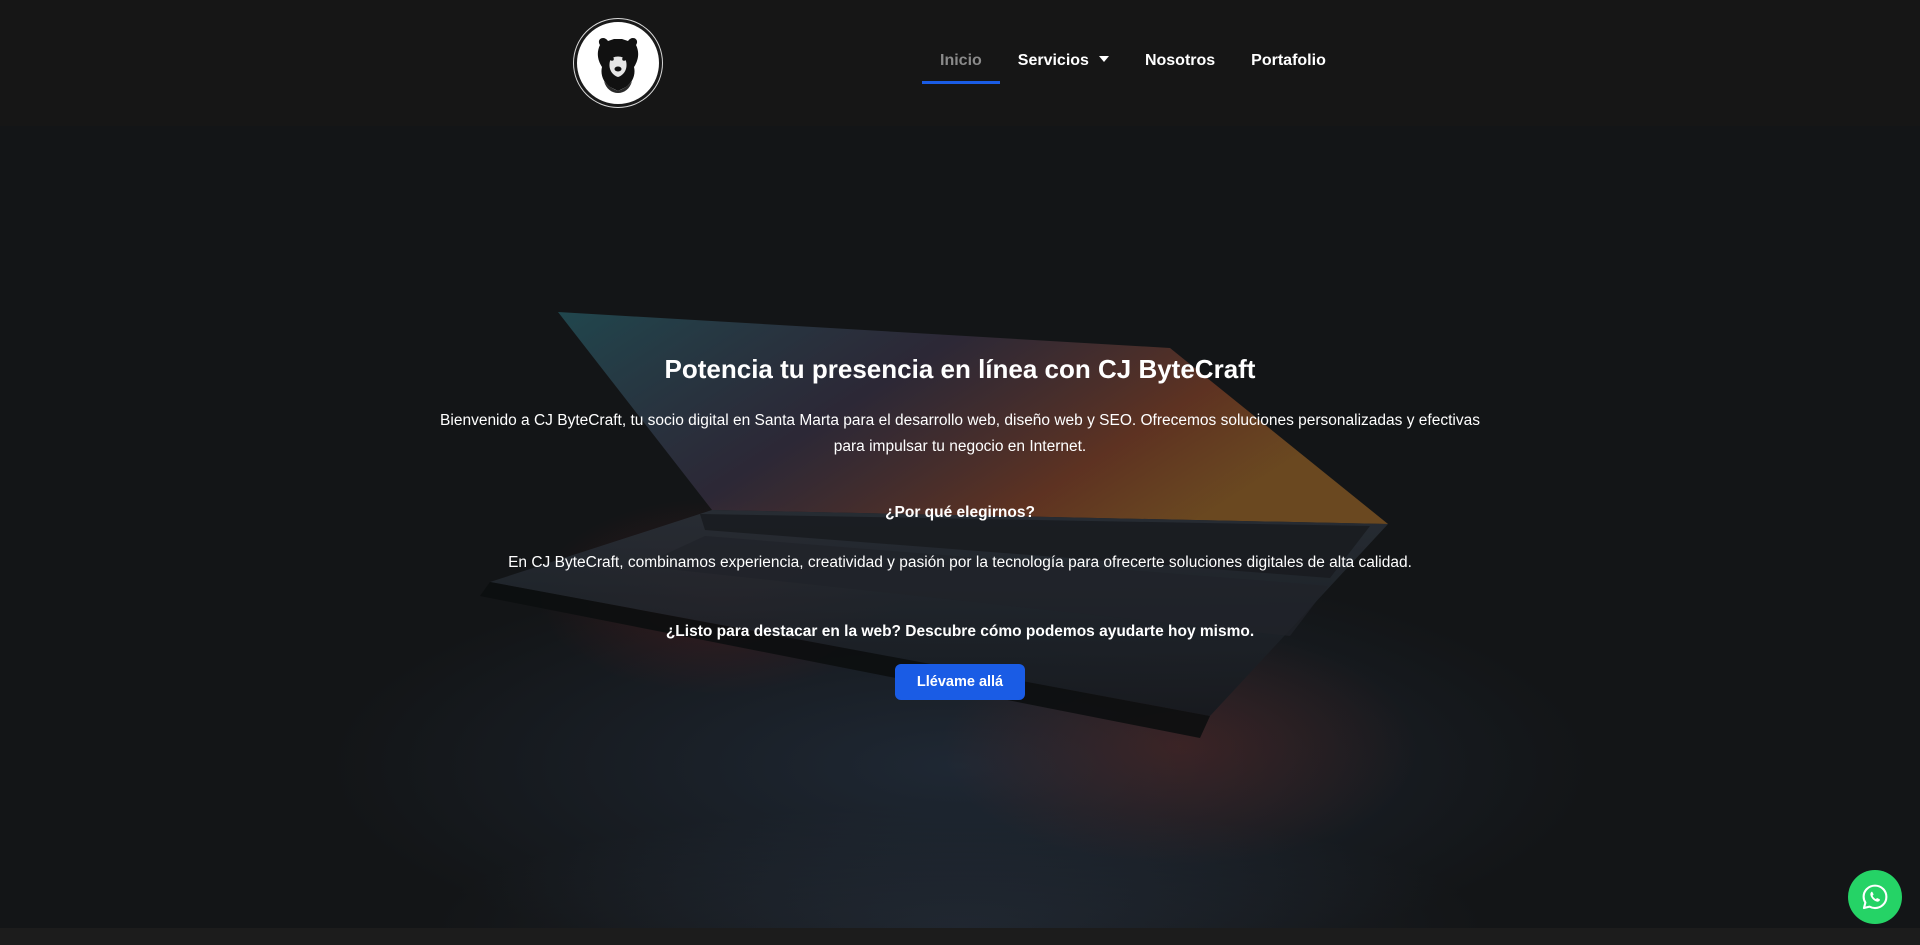 The width and height of the screenshot is (1920, 945). I want to click on bear-logo, so click(618, 63).